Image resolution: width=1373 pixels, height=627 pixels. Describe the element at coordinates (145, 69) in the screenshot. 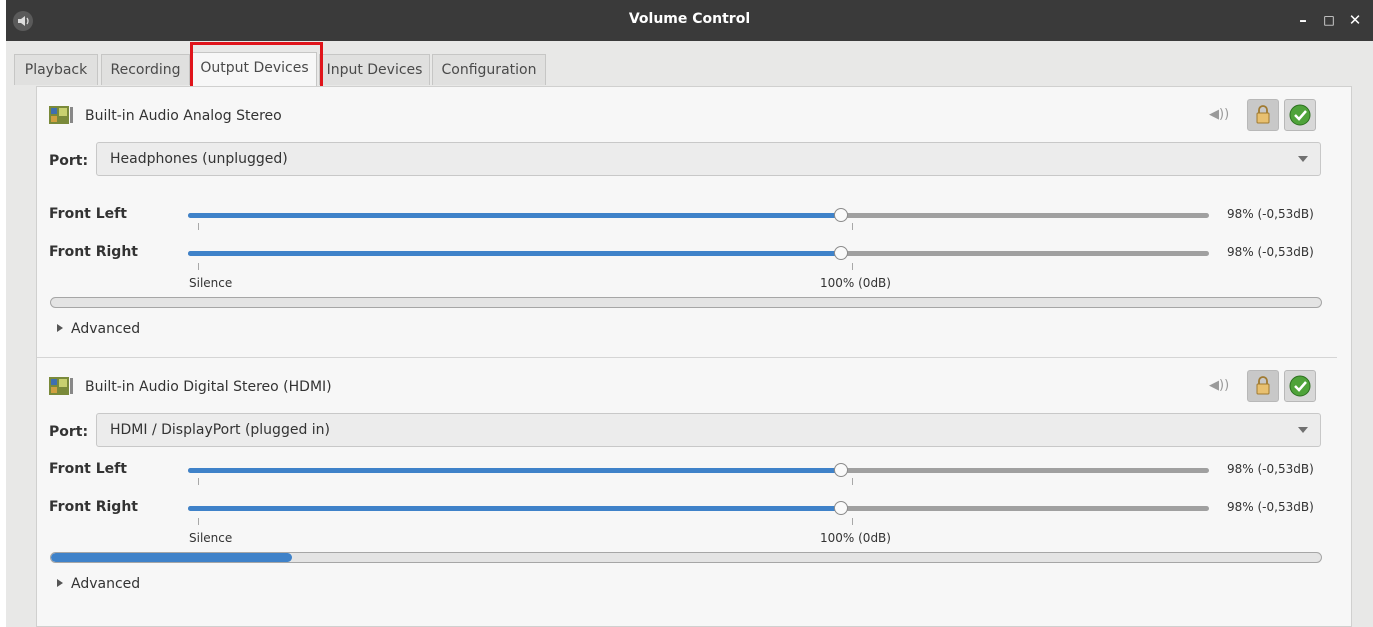

I see `tab-recording: Recording` at that location.